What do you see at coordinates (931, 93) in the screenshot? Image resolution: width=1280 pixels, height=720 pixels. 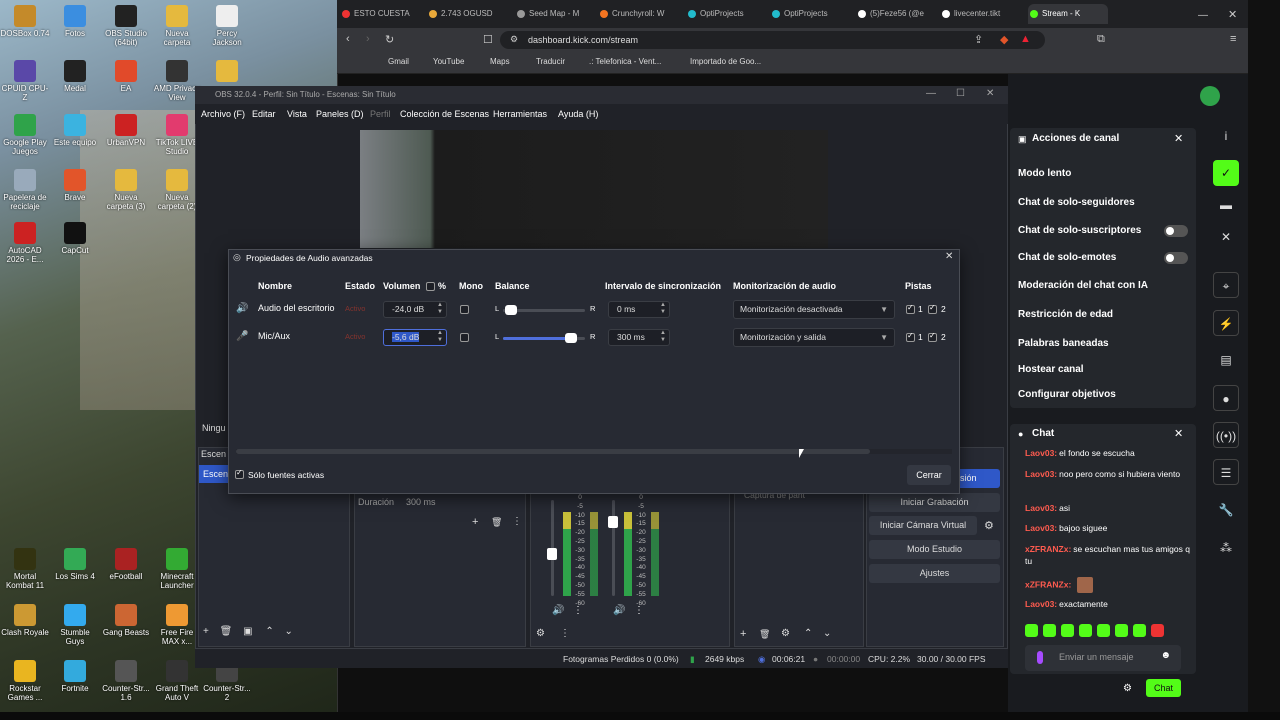 I see `obs-minimize-icon: —` at bounding box center [931, 93].